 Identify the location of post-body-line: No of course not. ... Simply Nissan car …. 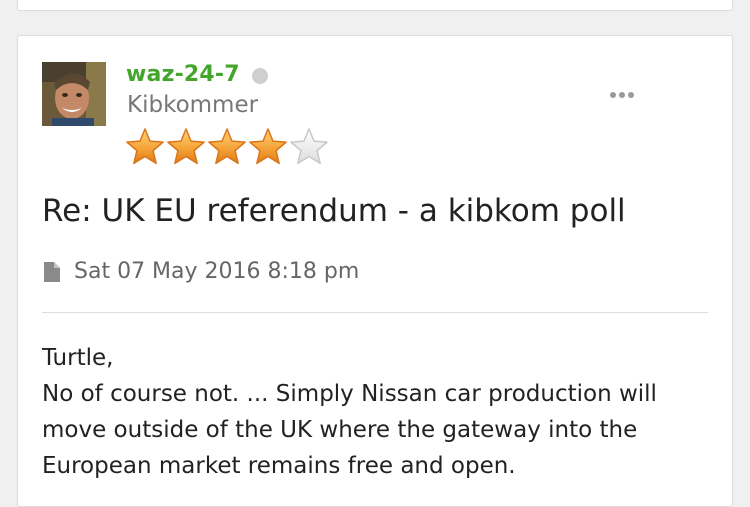
(349, 394).